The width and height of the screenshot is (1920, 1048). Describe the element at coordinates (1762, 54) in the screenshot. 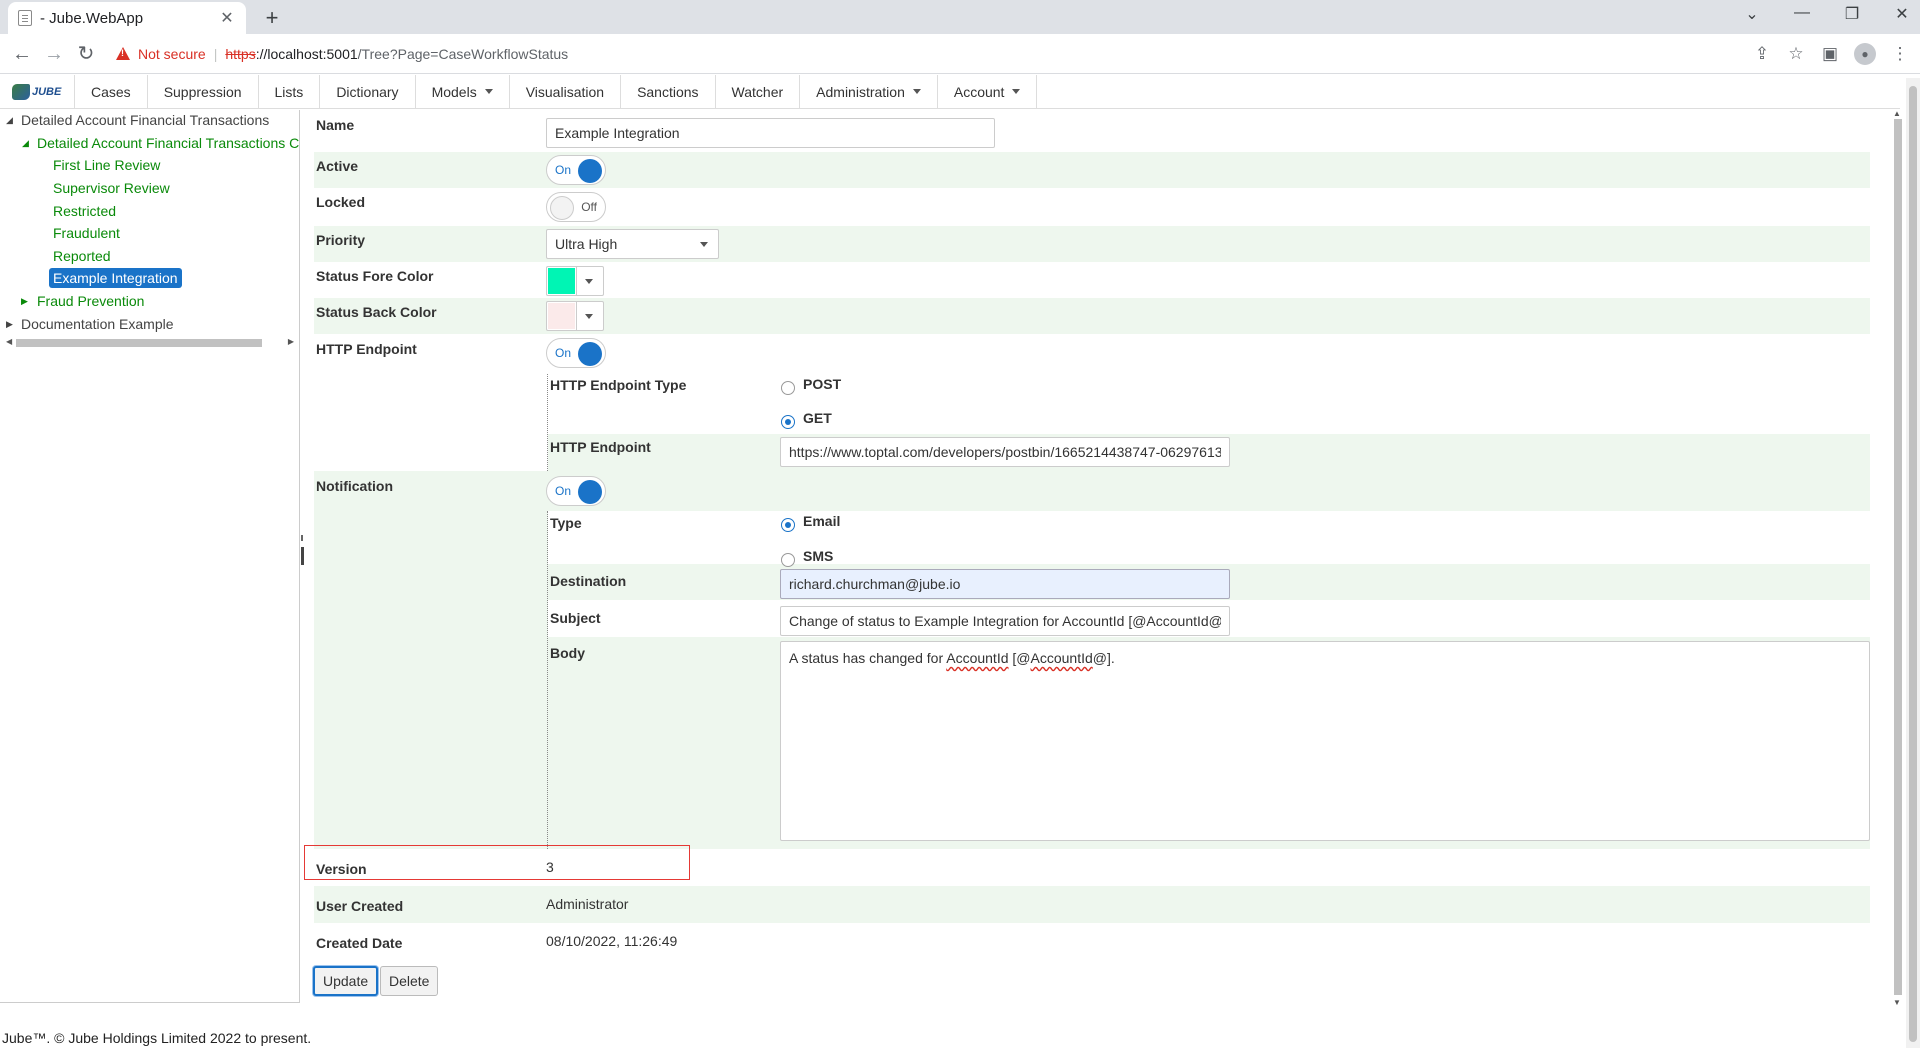

I see `share-icon: ⇪` at that location.